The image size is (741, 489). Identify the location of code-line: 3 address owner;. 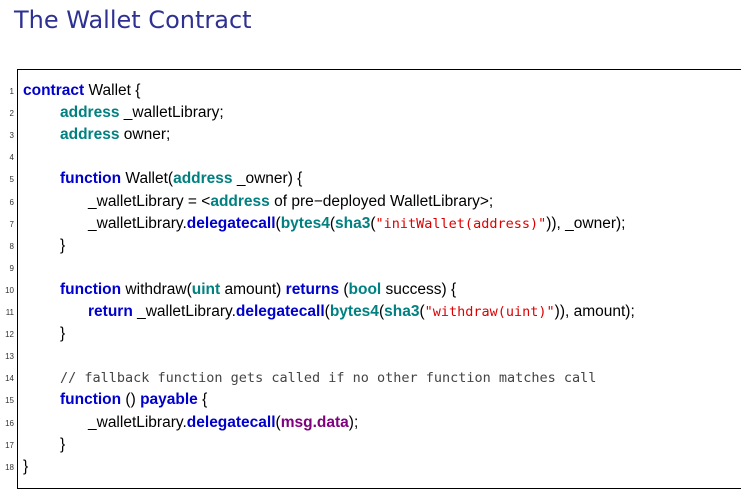
(374, 135).